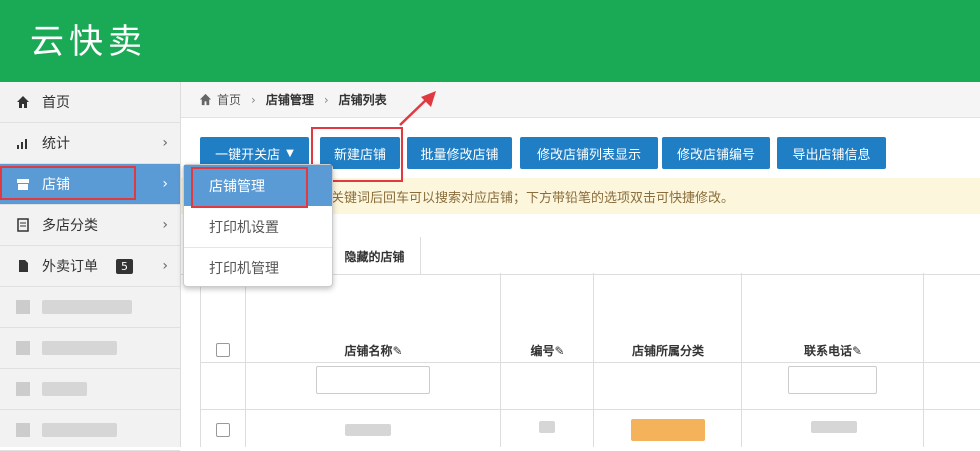 The image size is (980, 451). I want to click on batch-edit-store-button: 批量修改店铺, so click(459, 153).